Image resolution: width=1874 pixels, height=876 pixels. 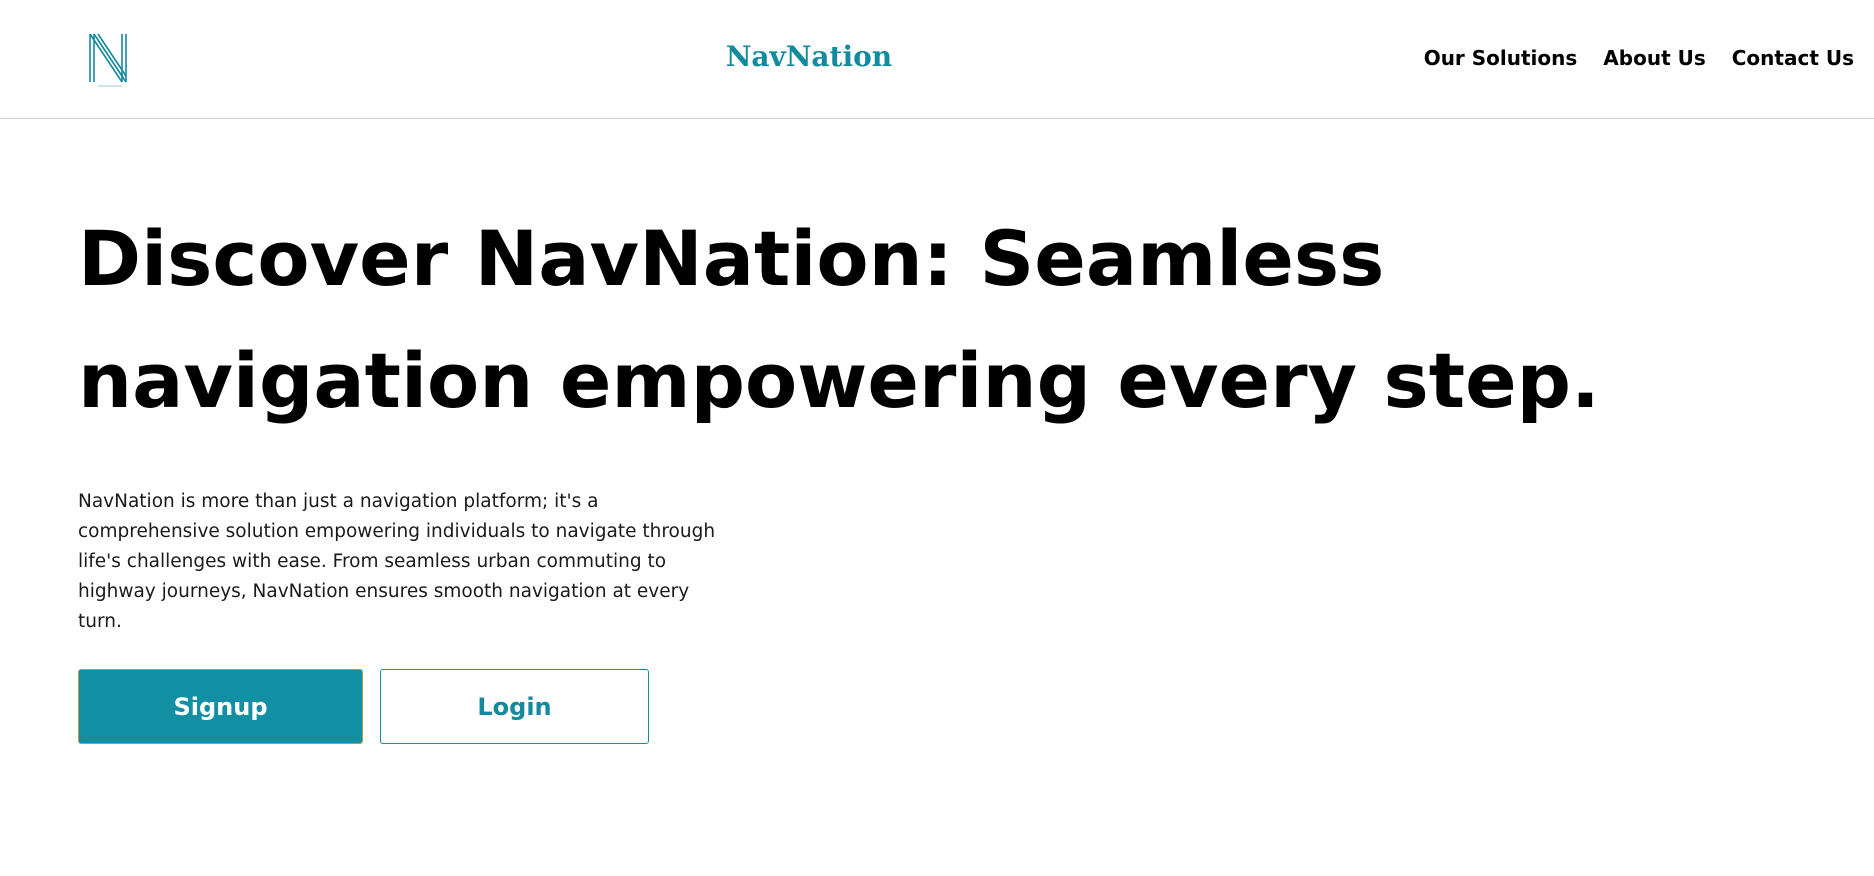 I want to click on main-nav: Our Solutions About Us Contact Us, so click(x=1639, y=58).